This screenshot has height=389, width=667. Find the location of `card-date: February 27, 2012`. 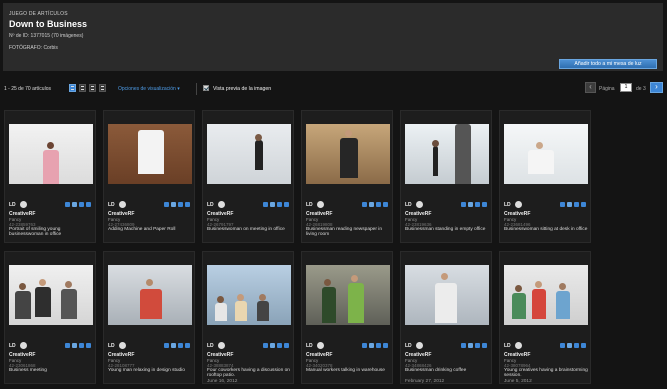

card-date: February 27, 2012 is located at coordinates (425, 381).